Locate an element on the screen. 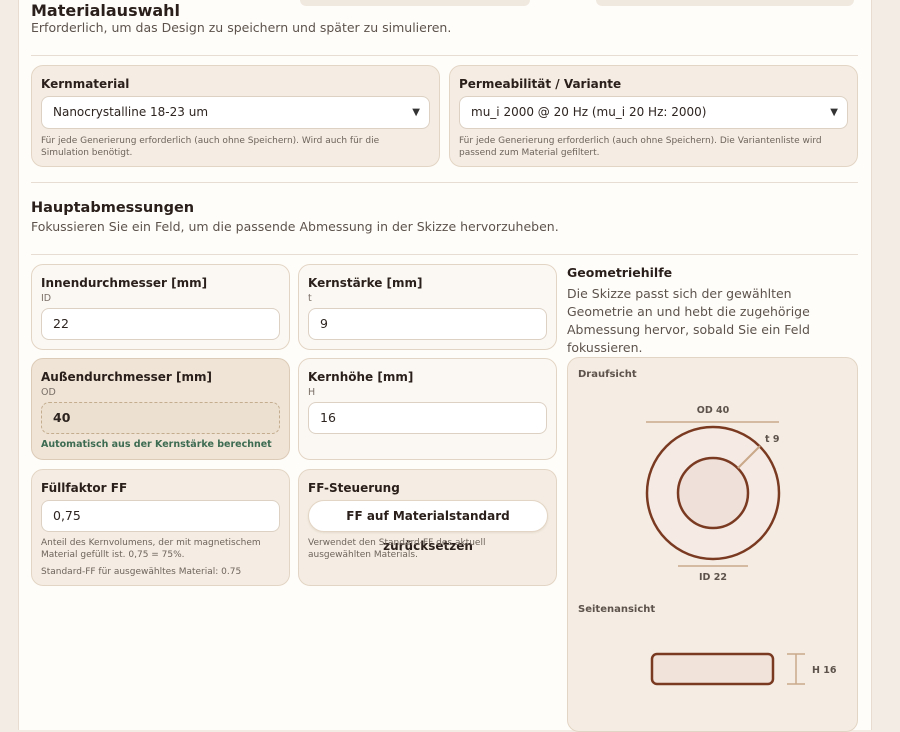 This screenshot has width=900, height=732. thickness-code: t is located at coordinates (310, 298).